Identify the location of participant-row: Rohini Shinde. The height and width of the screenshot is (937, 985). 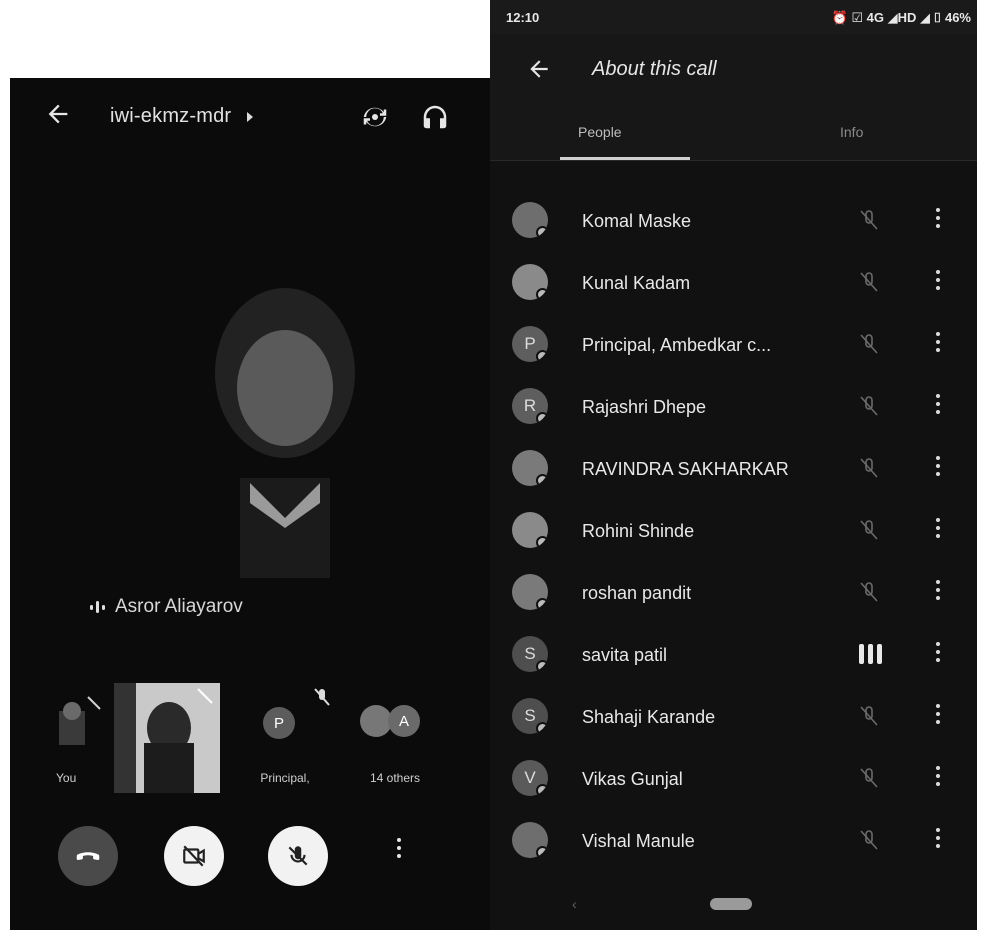
(733, 531).